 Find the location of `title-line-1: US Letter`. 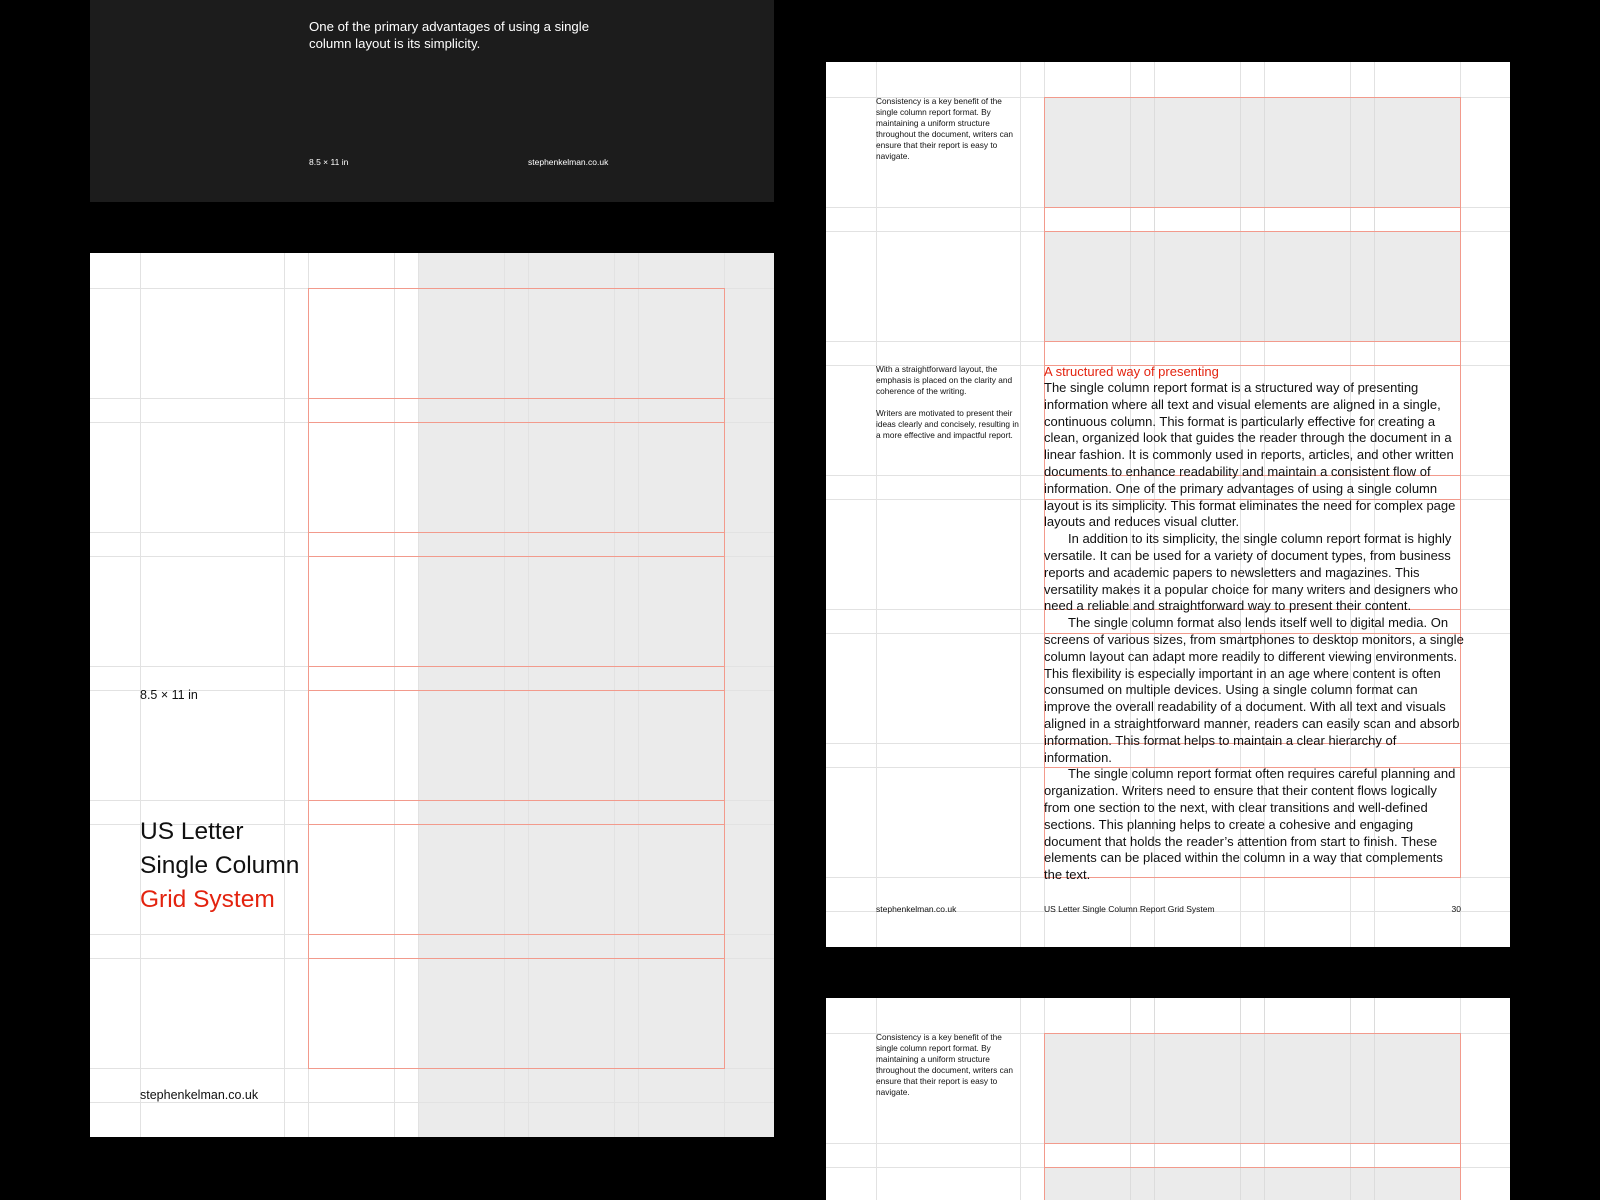

title-line-1: US Letter is located at coordinates (192, 831).